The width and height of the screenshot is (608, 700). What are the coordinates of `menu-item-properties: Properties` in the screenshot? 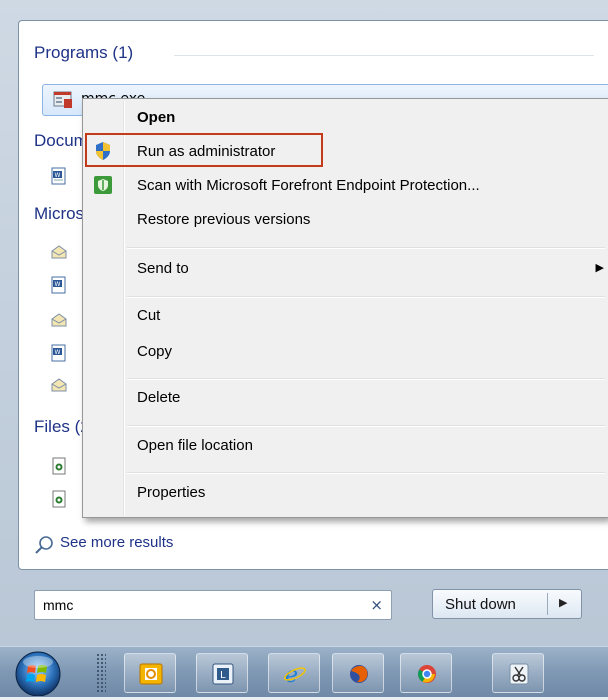 It's located at (171, 492).